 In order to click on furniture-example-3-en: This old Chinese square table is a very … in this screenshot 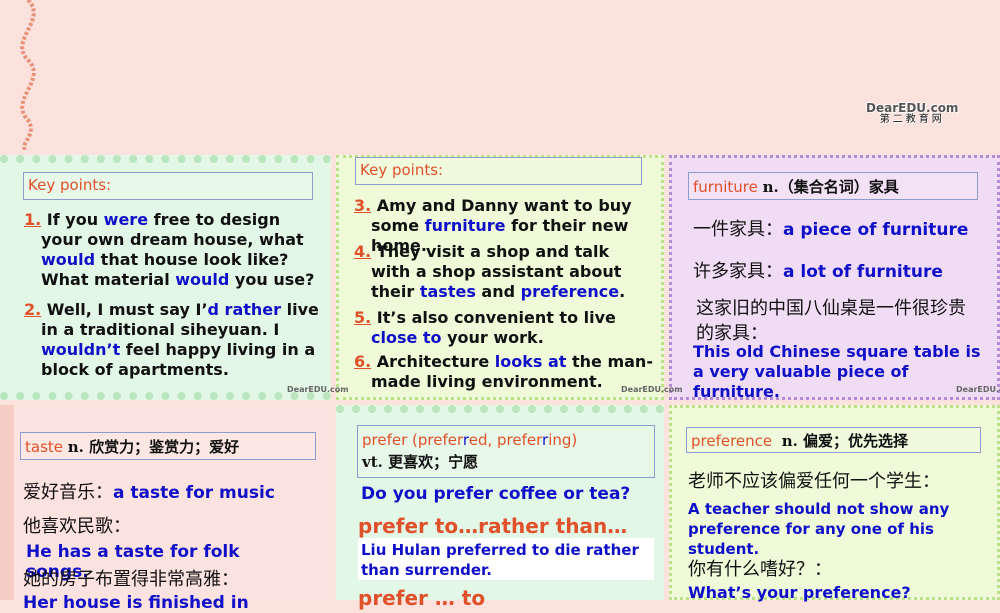, I will do `click(837, 371)`.